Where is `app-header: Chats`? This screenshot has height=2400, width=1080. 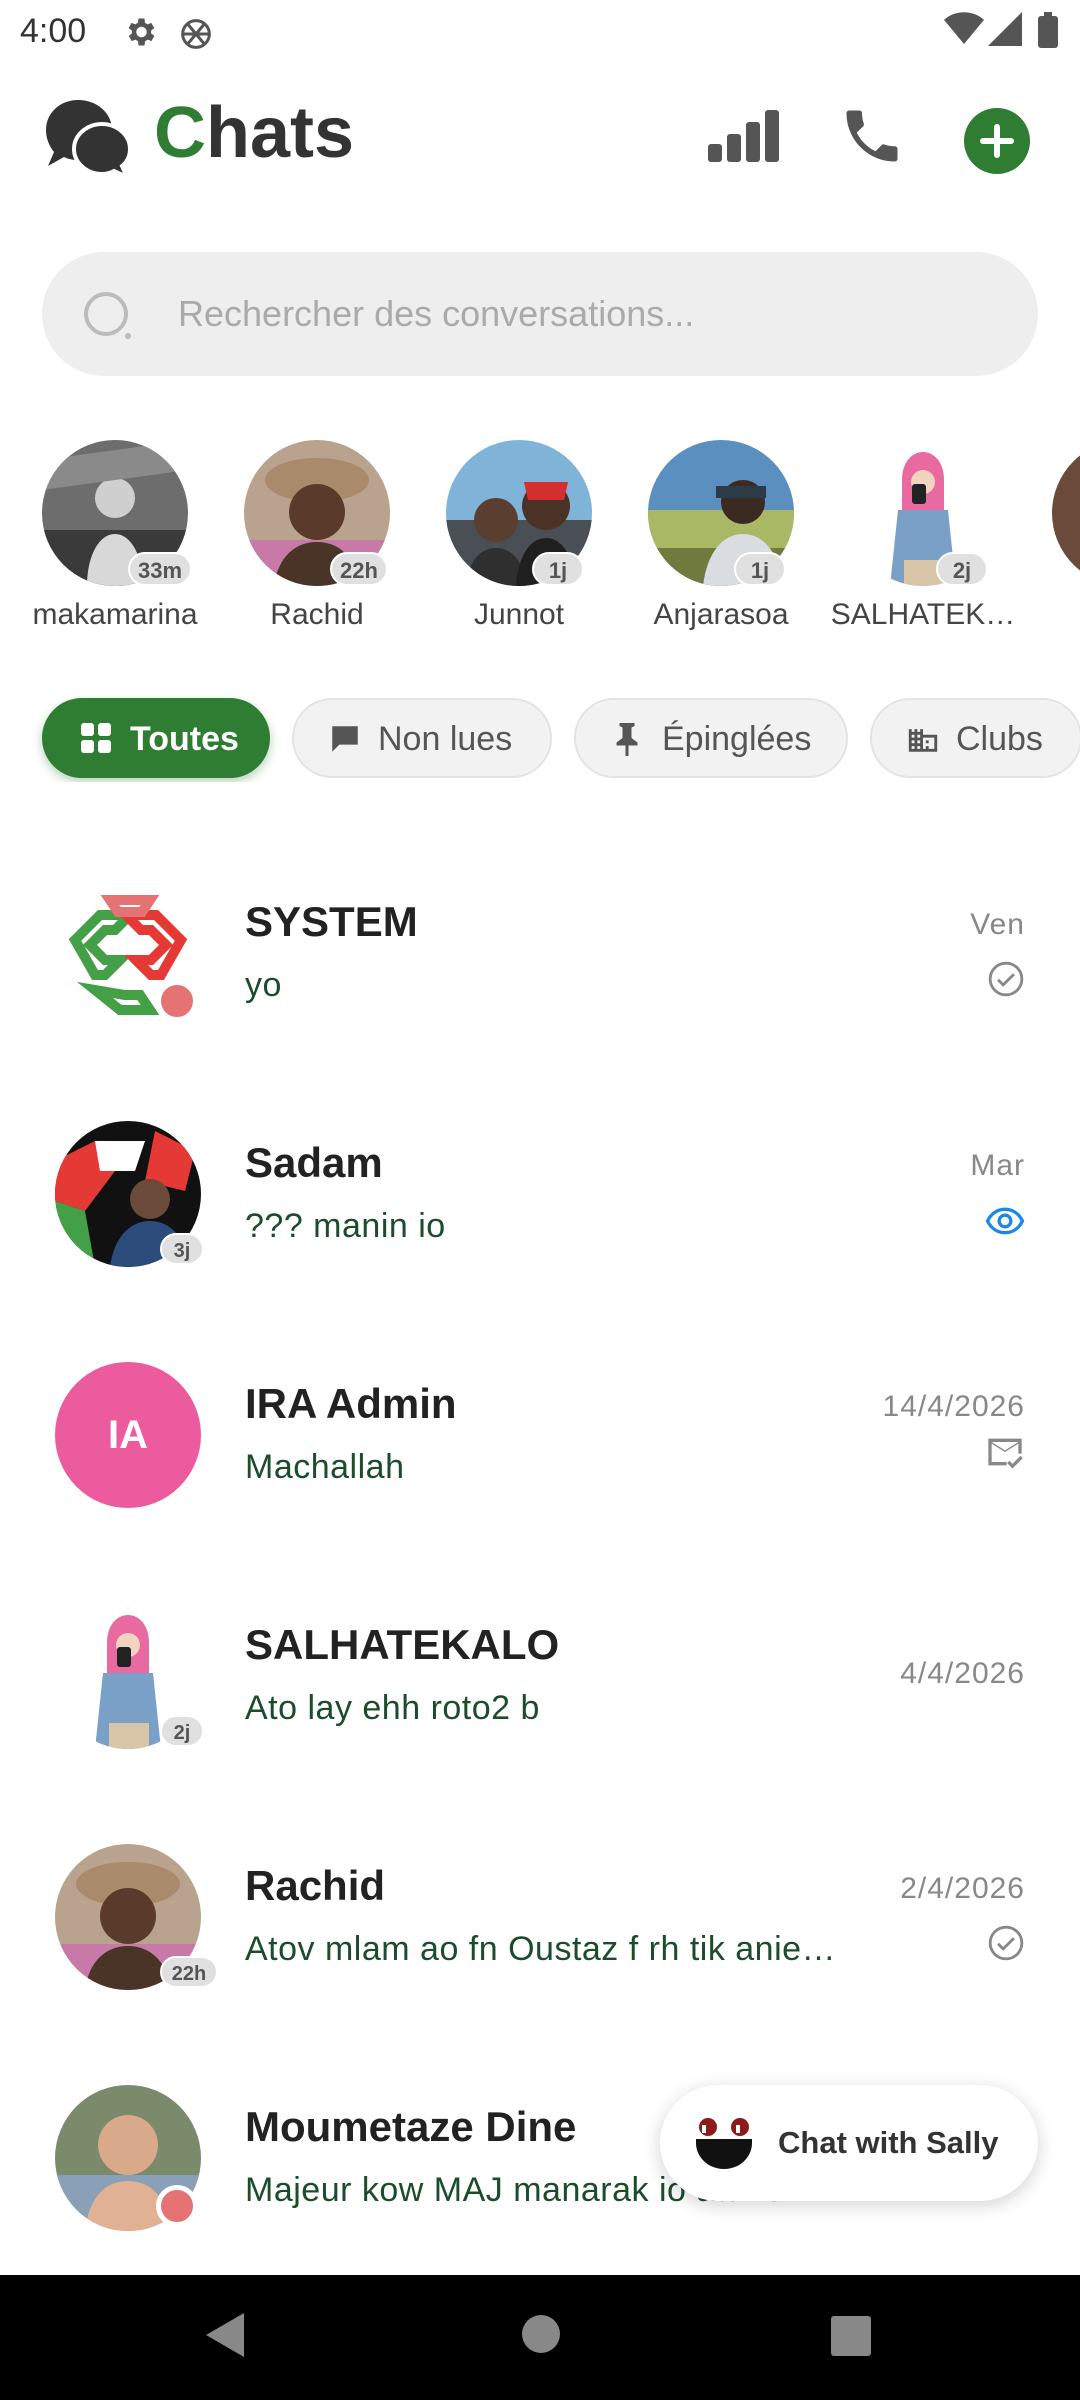 app-header: Chats is located at coordinates (540, 135).